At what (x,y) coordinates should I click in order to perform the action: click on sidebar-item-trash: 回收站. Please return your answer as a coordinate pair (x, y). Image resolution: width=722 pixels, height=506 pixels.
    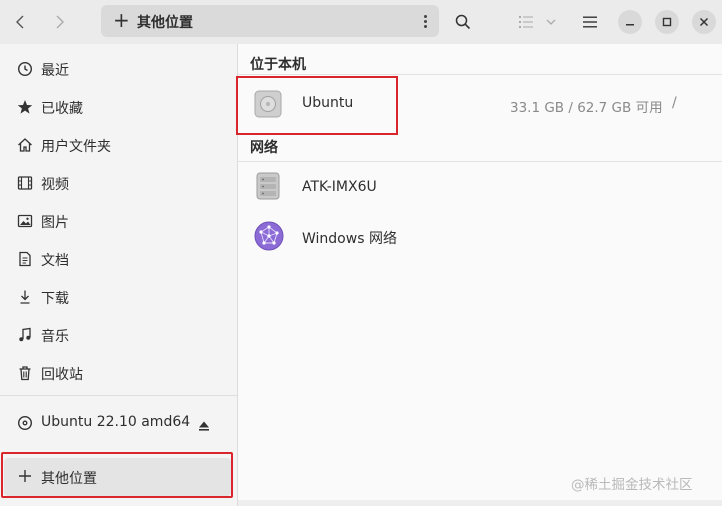
    Looking at the image, I should click on (118, 373).